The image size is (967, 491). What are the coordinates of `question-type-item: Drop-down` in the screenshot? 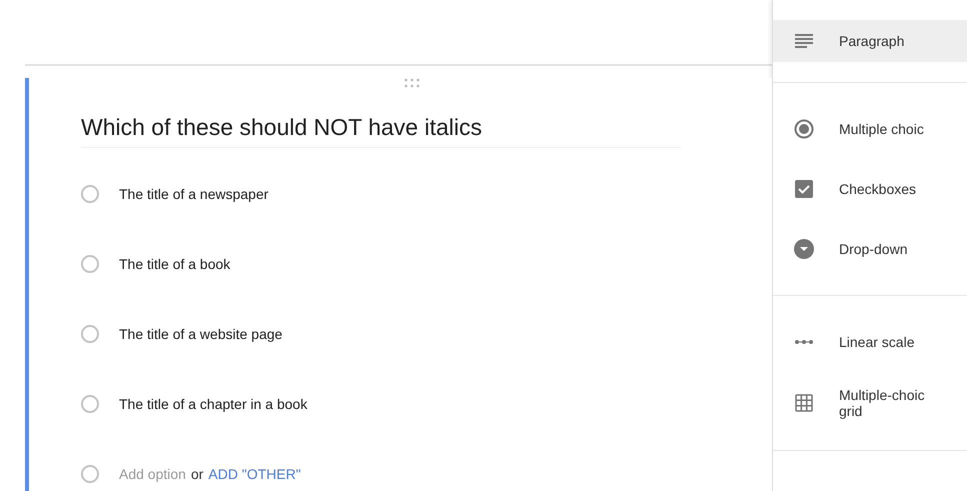 It's located at (870, 249).